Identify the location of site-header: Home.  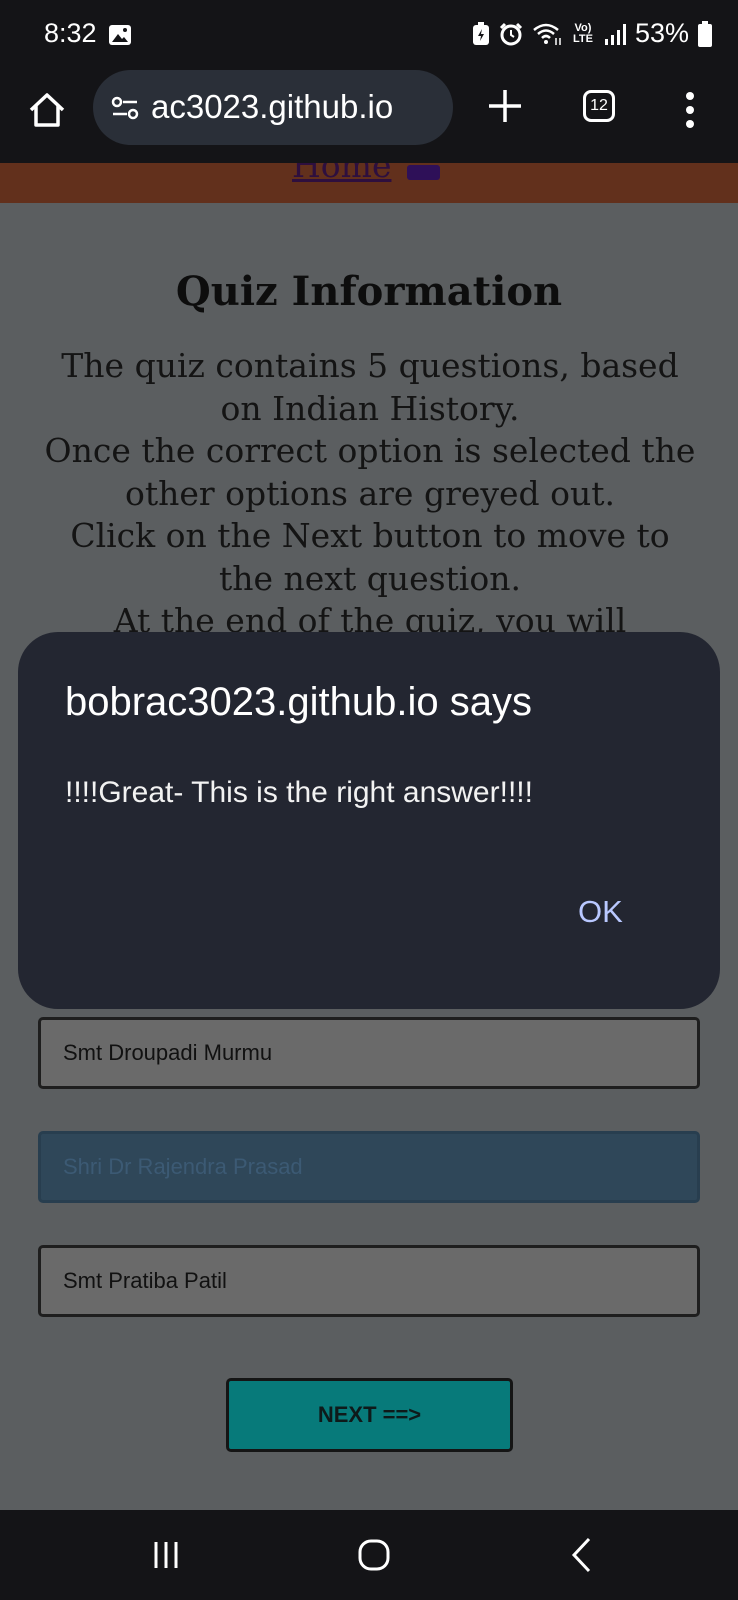
(369, 183).